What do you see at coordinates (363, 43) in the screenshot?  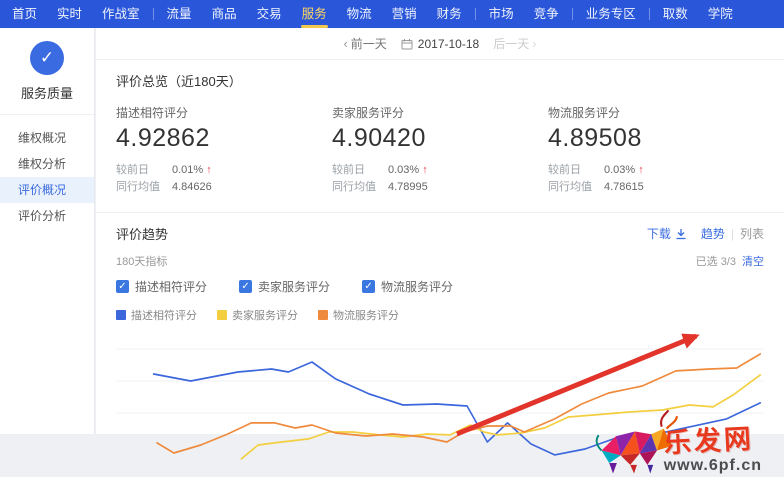 I see `prev-day-button: ‹前一天` at bounding box center [363, 43].